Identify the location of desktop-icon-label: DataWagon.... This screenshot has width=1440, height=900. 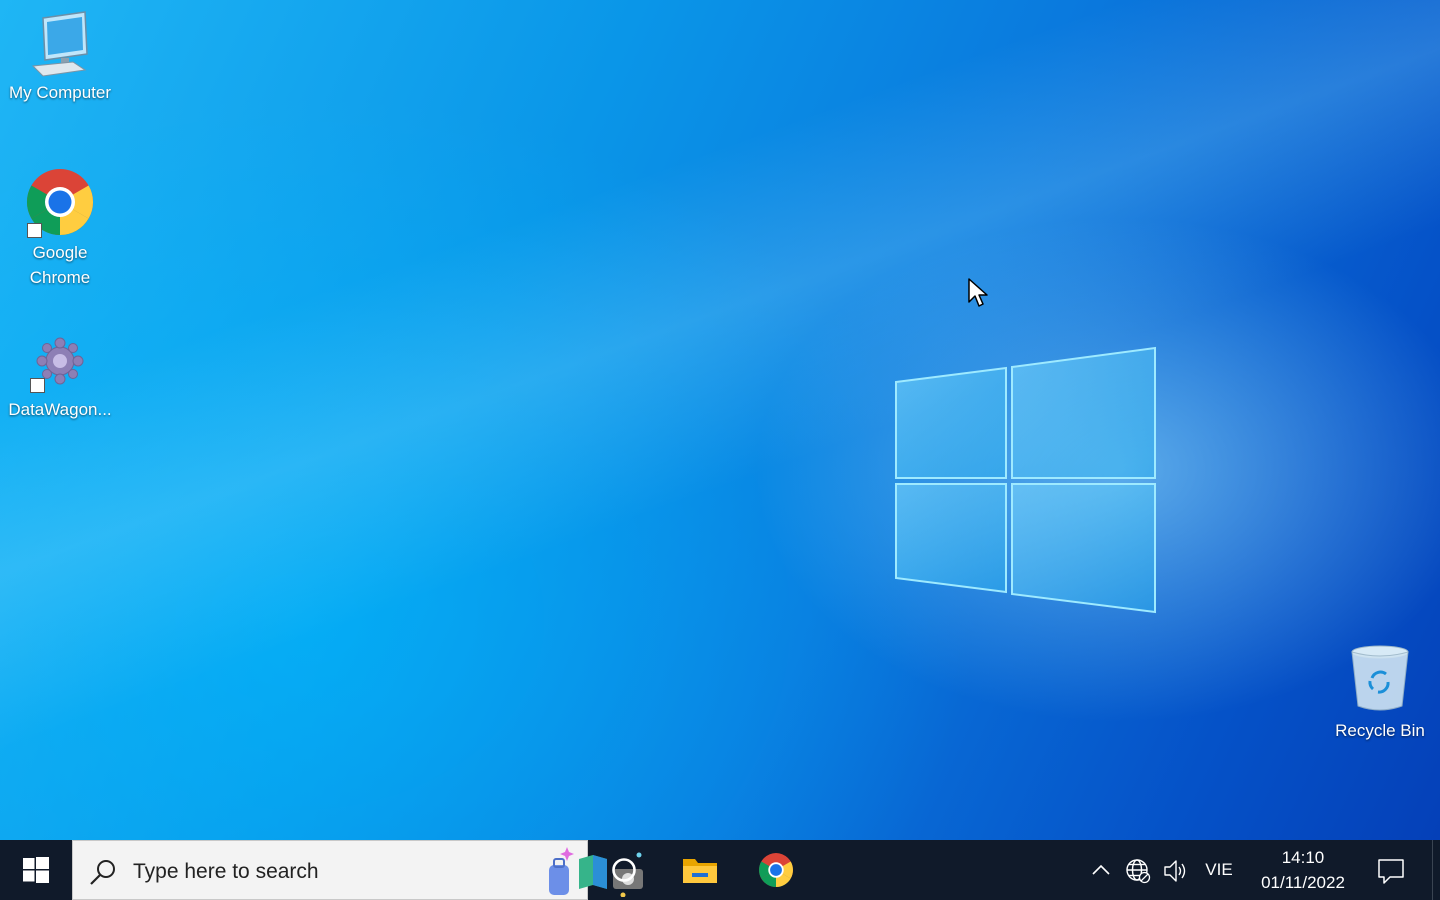
(60, 409).